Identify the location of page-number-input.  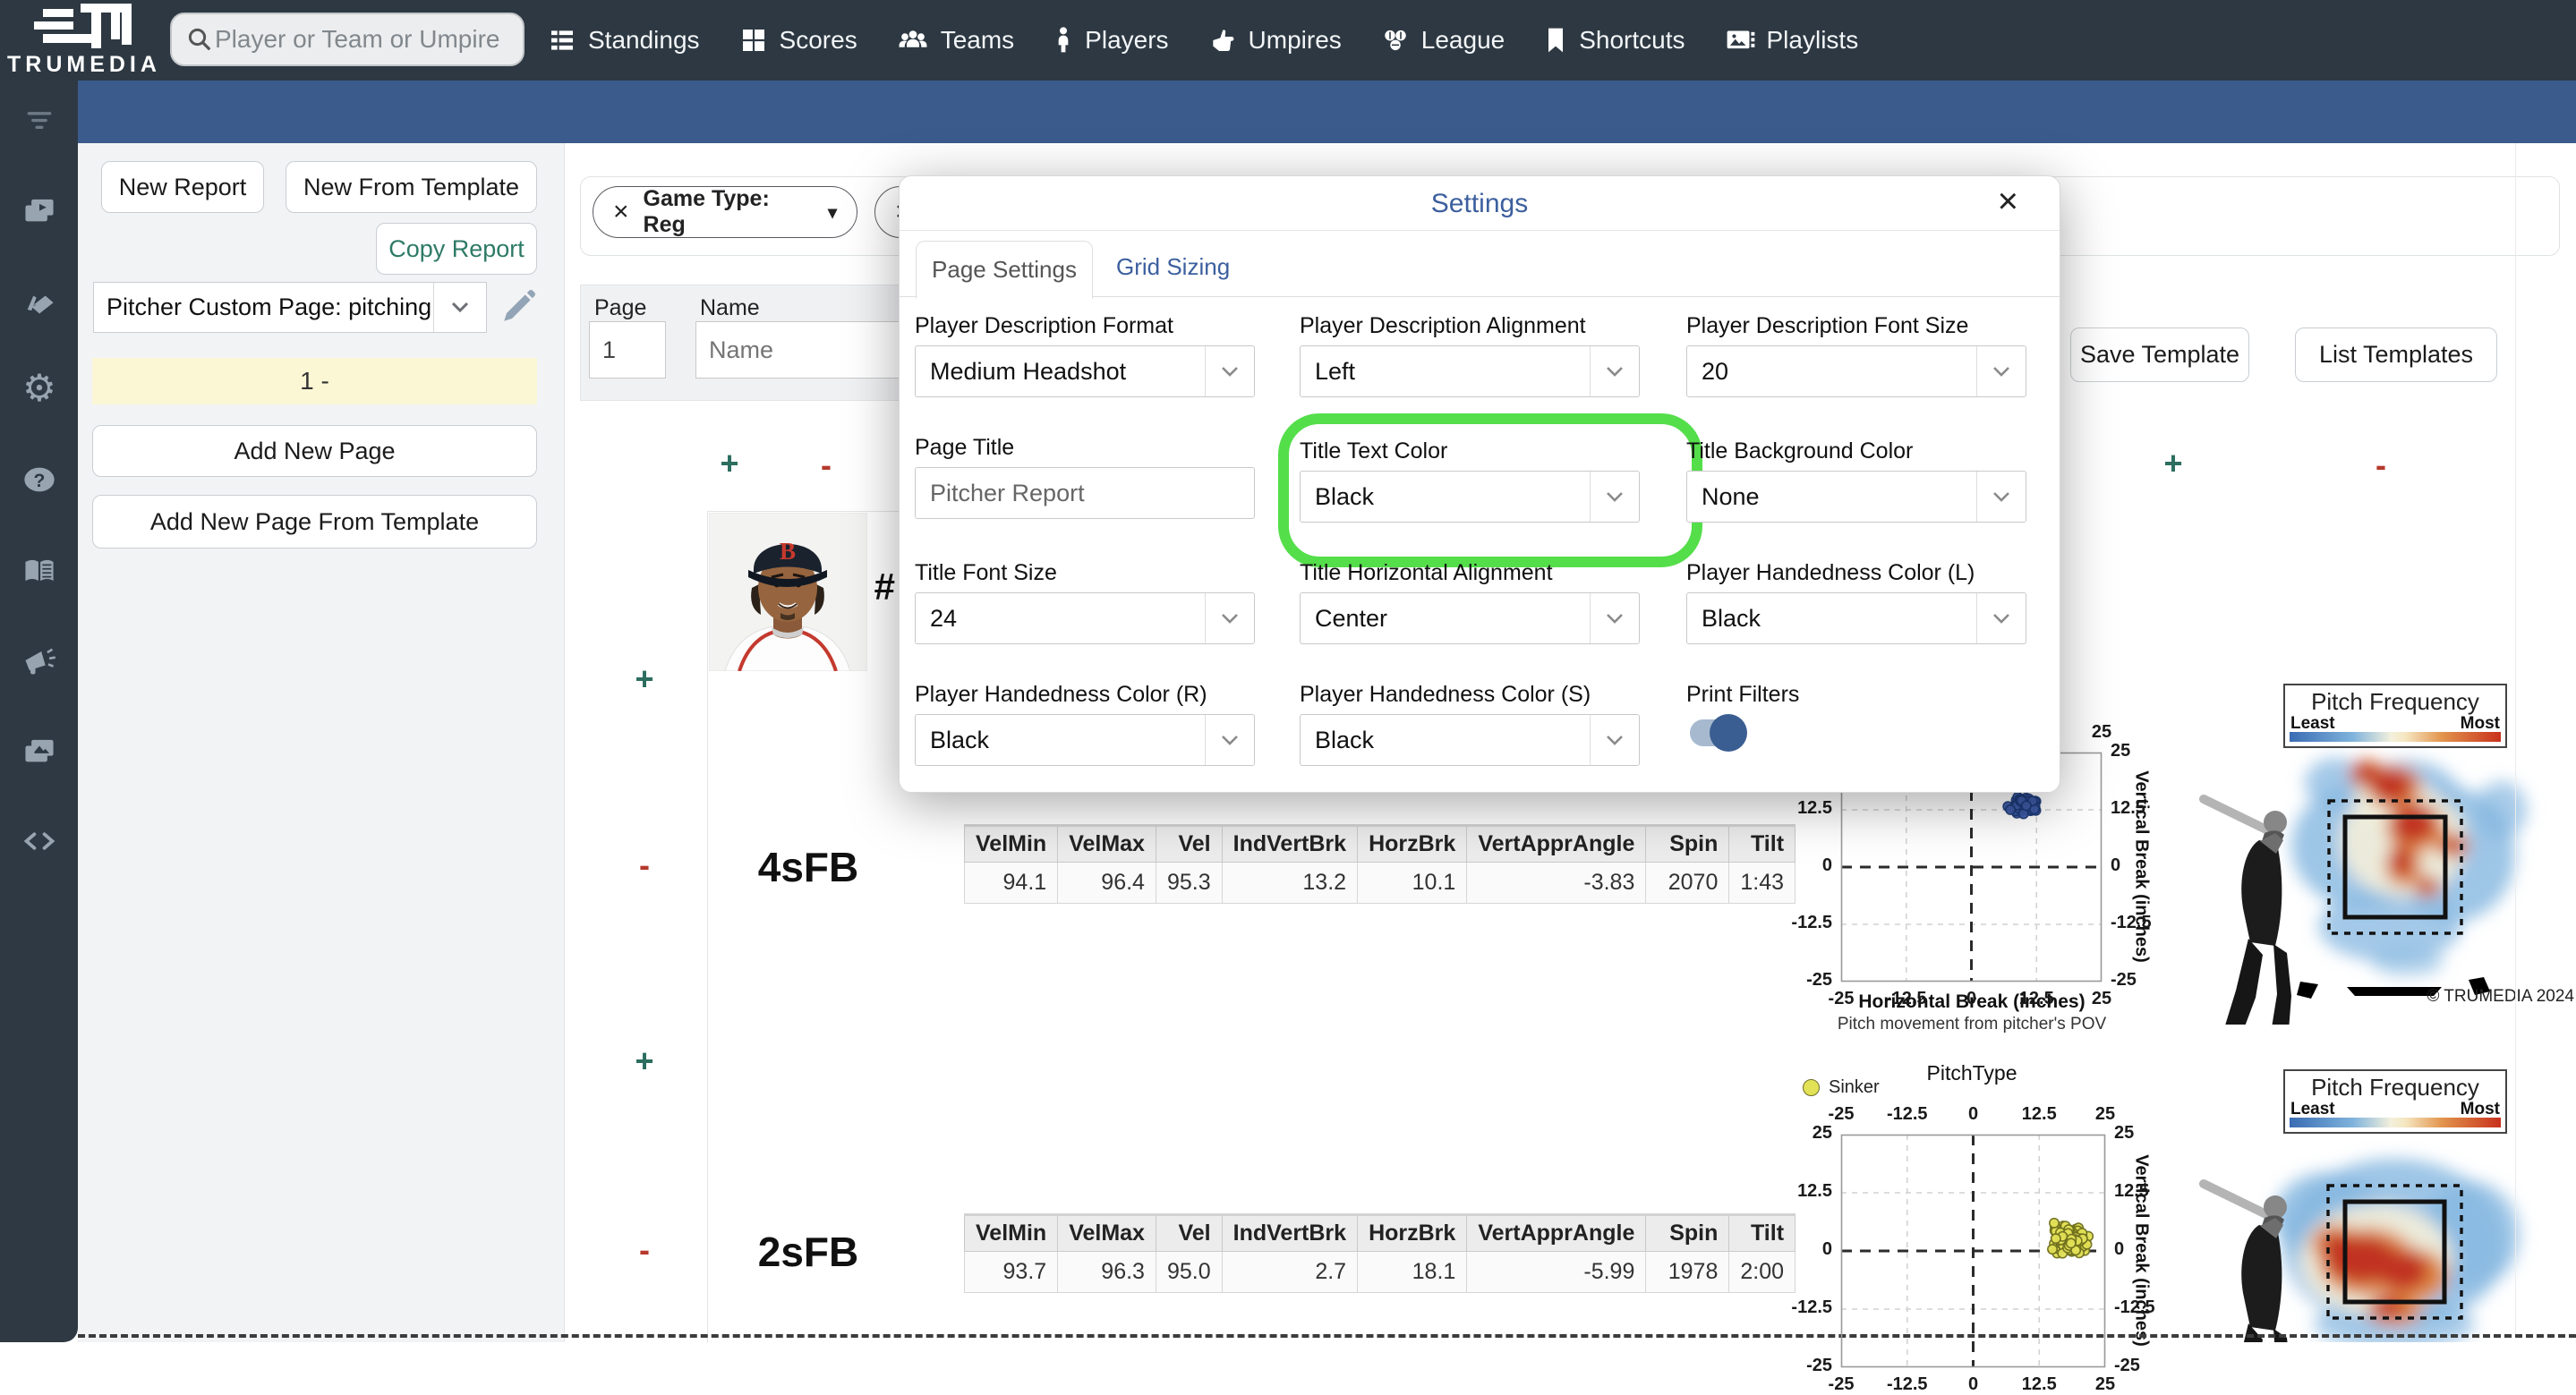
(627, 350).